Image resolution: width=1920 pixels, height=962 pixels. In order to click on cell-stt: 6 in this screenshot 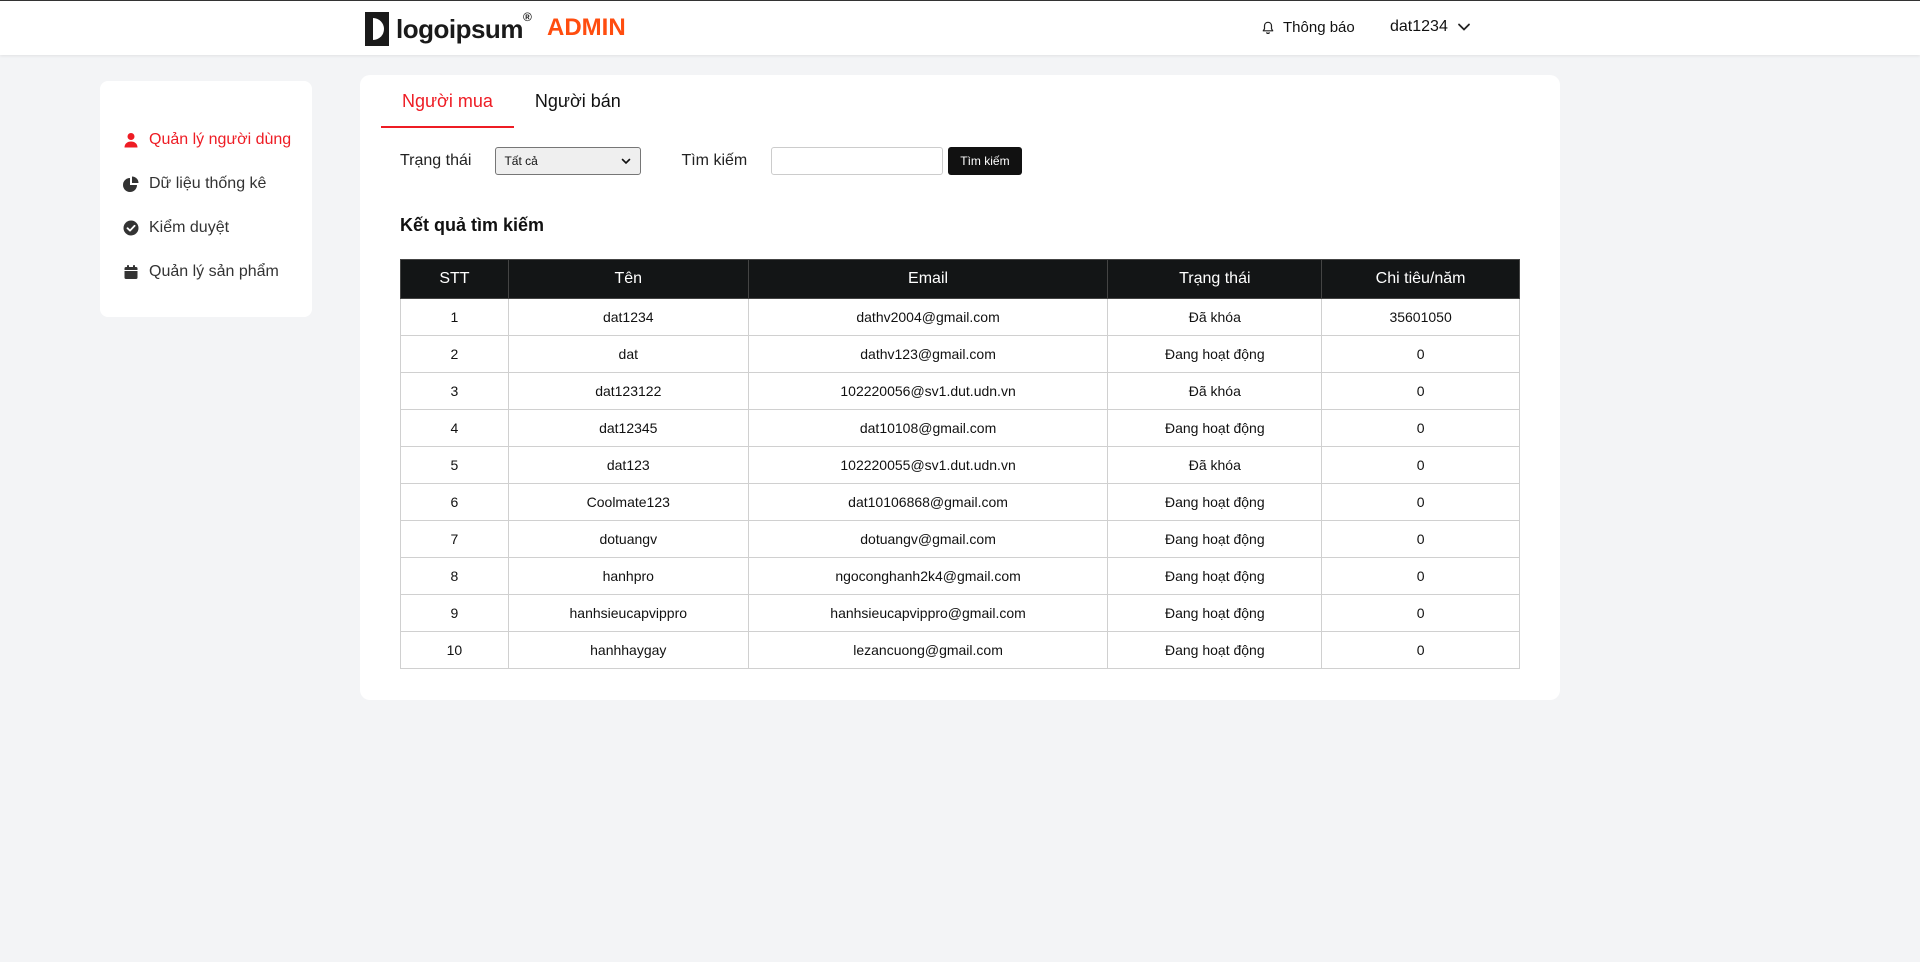, I will do `click(454, 502)`.